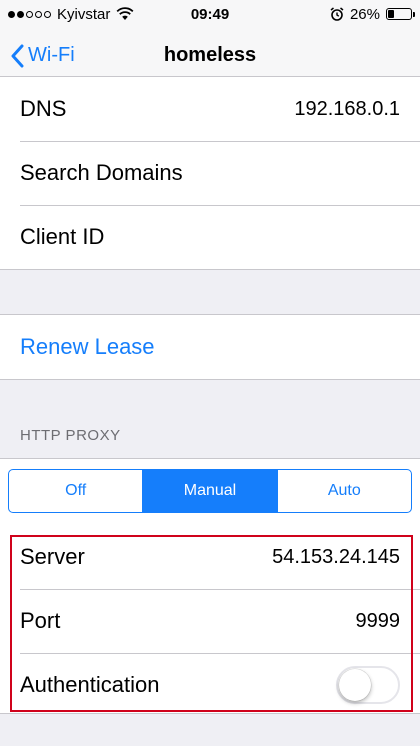 Image resolution: width=420 pixels, height=746 pixels. I want to click on authentication-label: Authentication, so click(90, 684).